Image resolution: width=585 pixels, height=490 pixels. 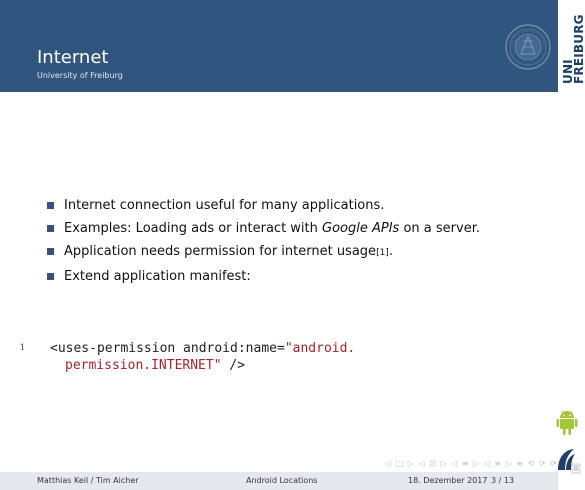 I want to click on code-token: <uses-permission android:name=, so click(x=167, y=348).